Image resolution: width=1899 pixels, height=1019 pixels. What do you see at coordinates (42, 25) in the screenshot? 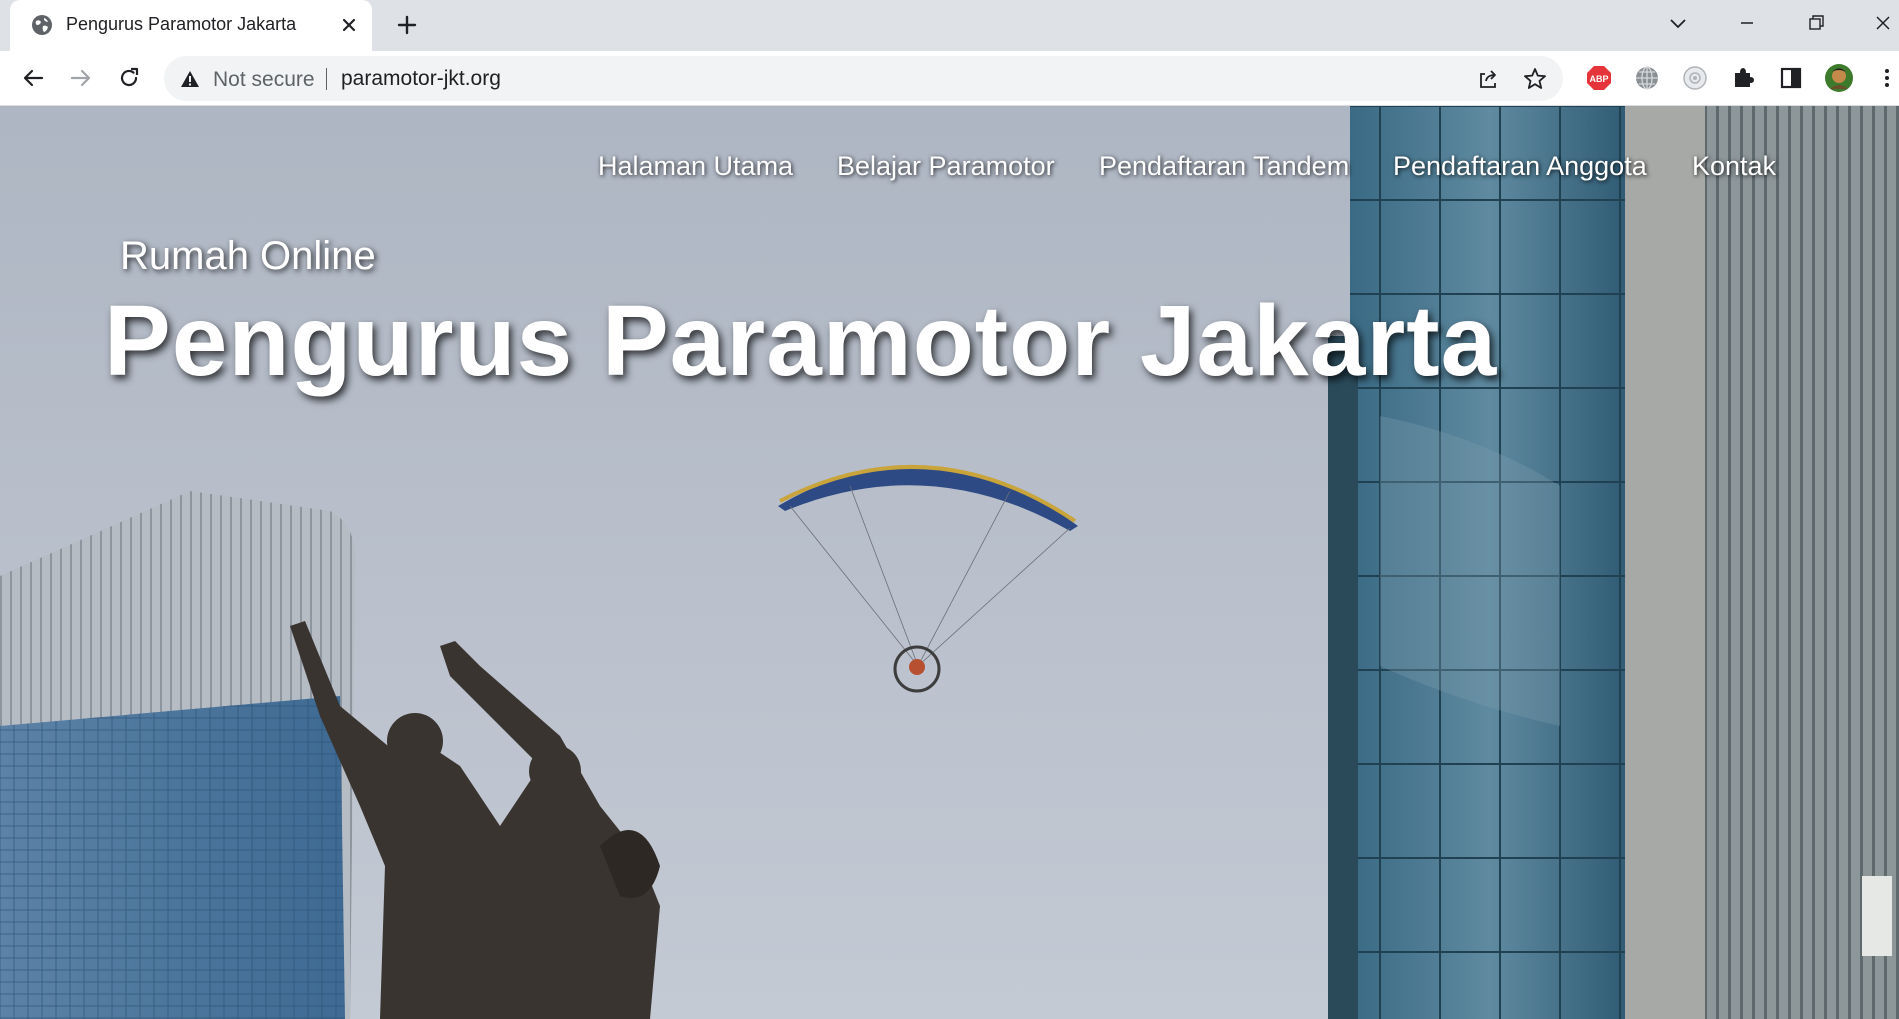
I see `globe-favicon-icon` at bounding box center [42, 25].